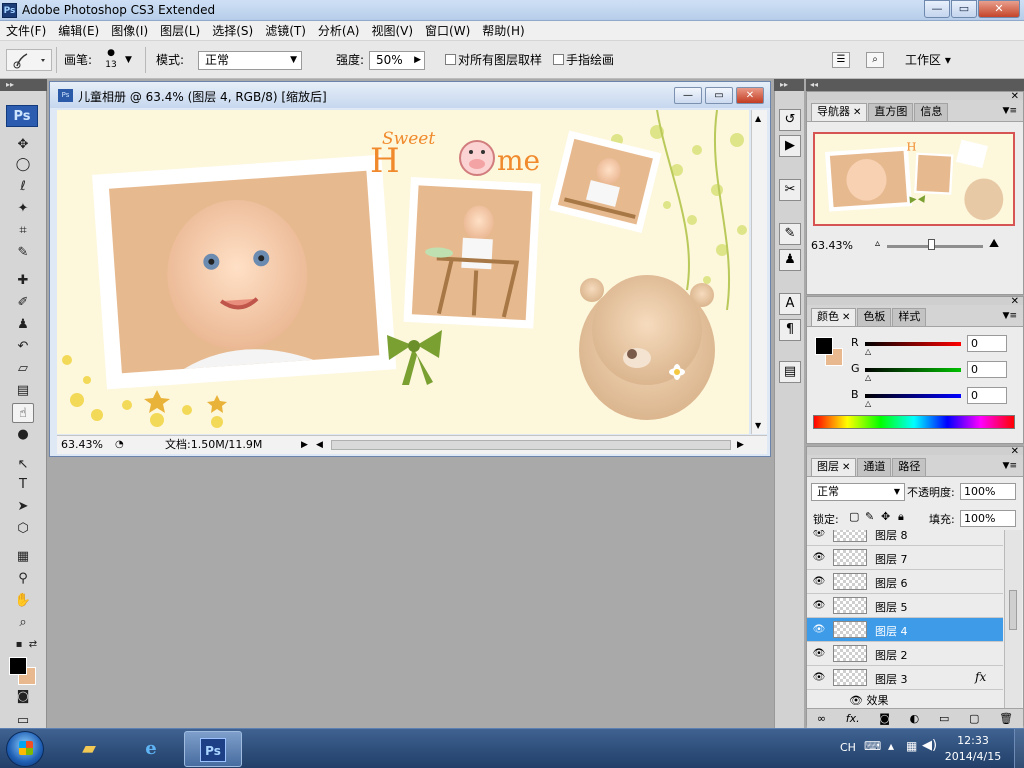 The width and height of the screenshot is (1024, 768). What do you see at coordinates (964, 9) in the screenshot?
I see `maximize-button: ▭` at bounding box center [964, 9].